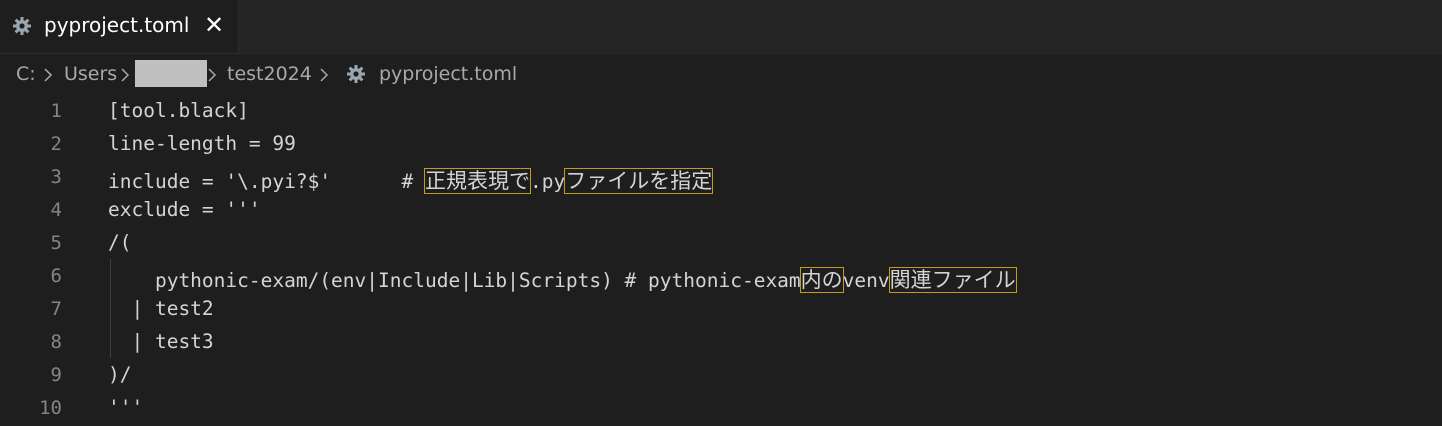  What do you see at coordinates (721, 177) in the screenshot?
I see `code-line: 3 include = '\.pyi?$' # 正規表現で.pyファイルを指定` at bounding box center [721, 177].